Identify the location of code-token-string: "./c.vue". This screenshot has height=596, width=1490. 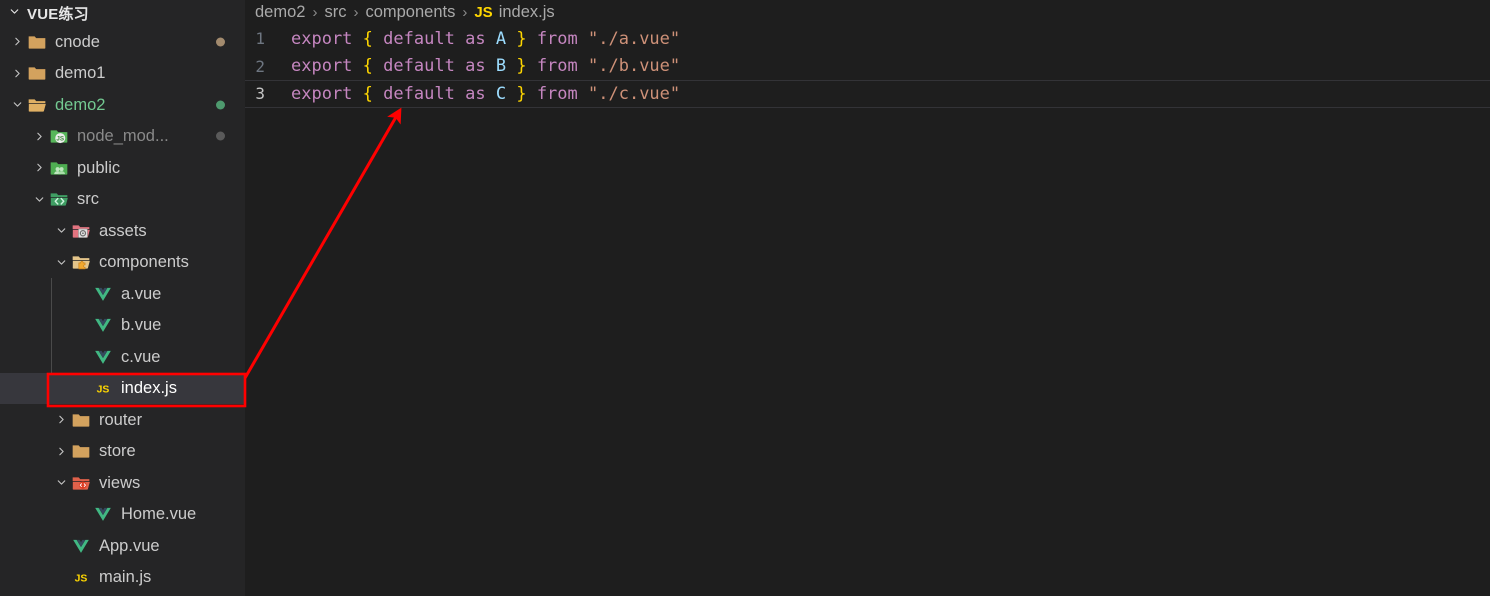
(634, 93).